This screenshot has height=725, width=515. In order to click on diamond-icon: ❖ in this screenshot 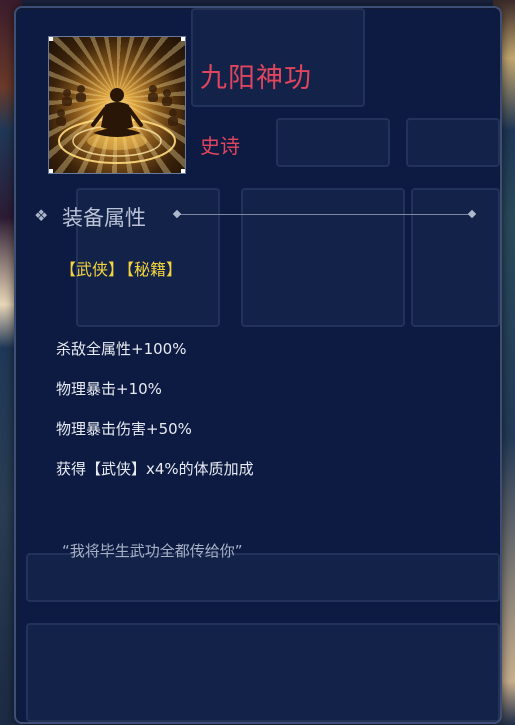, I will do `click(41, 215)`.